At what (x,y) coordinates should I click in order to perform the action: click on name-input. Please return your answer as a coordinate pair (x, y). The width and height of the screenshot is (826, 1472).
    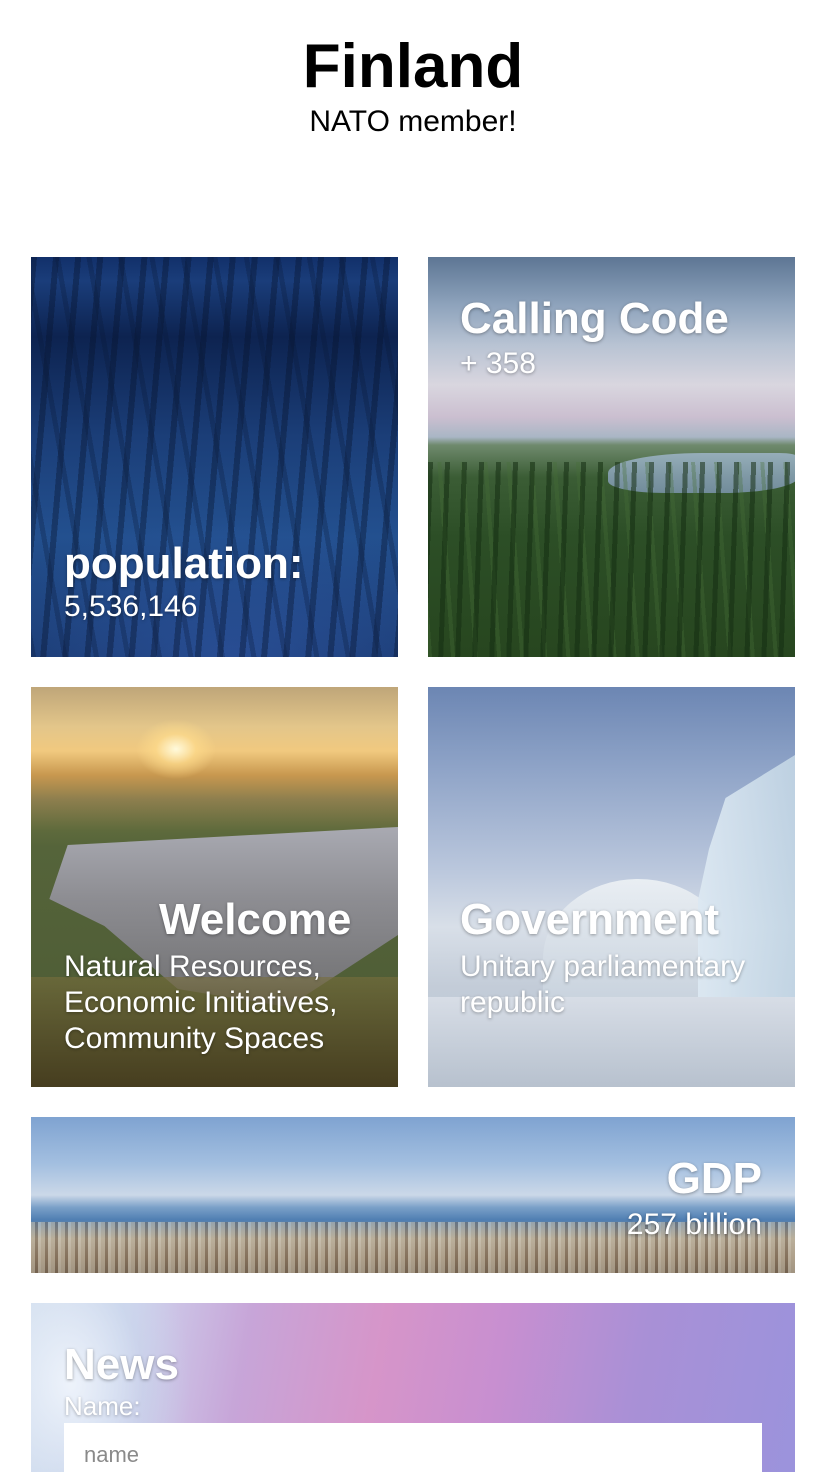
    Looking at the image, I should click on (413, 1447).